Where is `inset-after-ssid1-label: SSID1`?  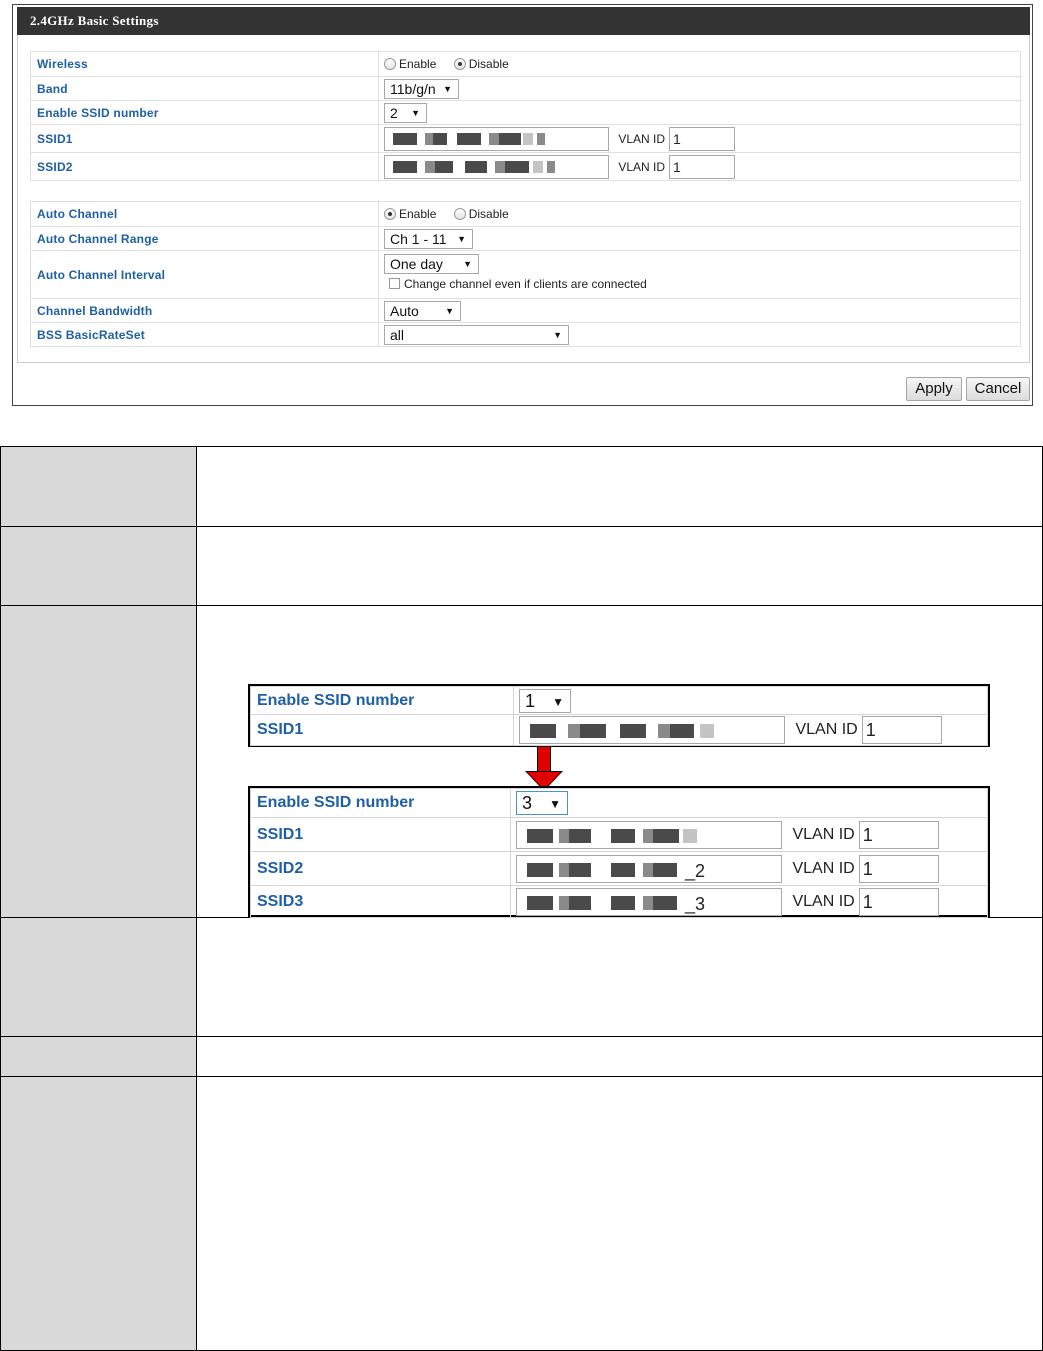
inset-after-ssid1-label: SSID1 is located at coordinates (380, 834).